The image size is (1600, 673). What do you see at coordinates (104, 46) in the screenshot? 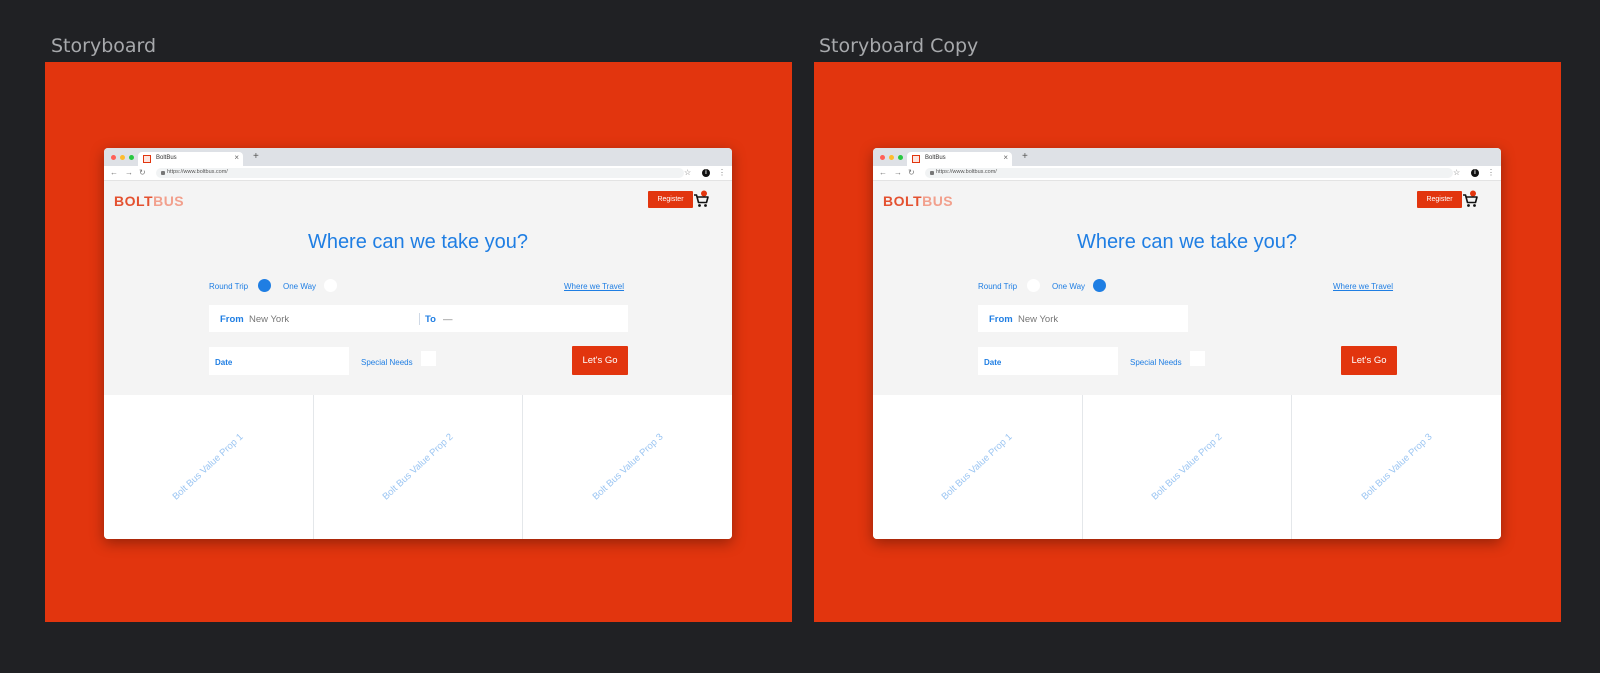
I see `artboard-title: Storyboard` at bounding box center [104, 46].